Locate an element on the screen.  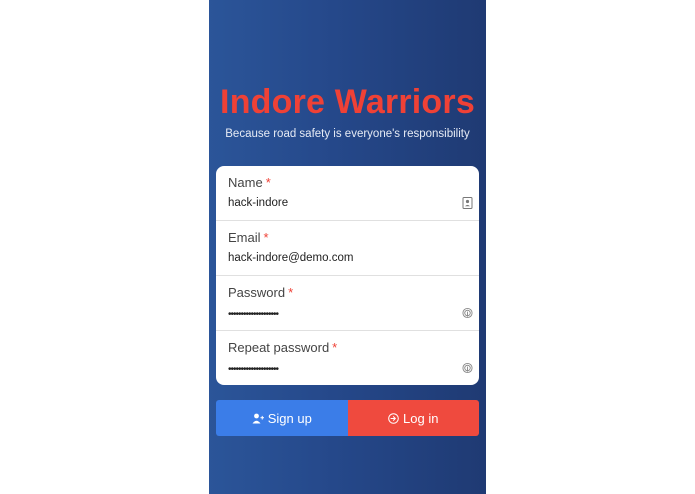
login-button: Log in is located at coordinates (413, 418).